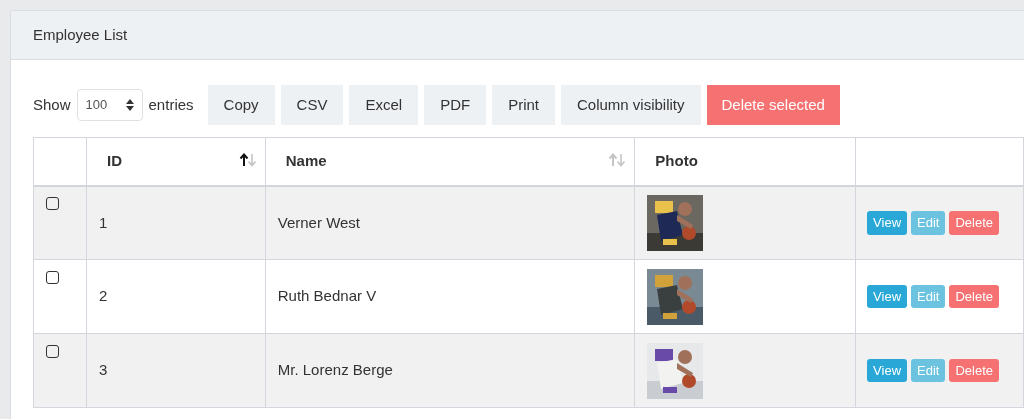  What do you see at coordinates (523, 105) in the screenshot?
I see `export-button: Print` at bounding box center [523, 105].